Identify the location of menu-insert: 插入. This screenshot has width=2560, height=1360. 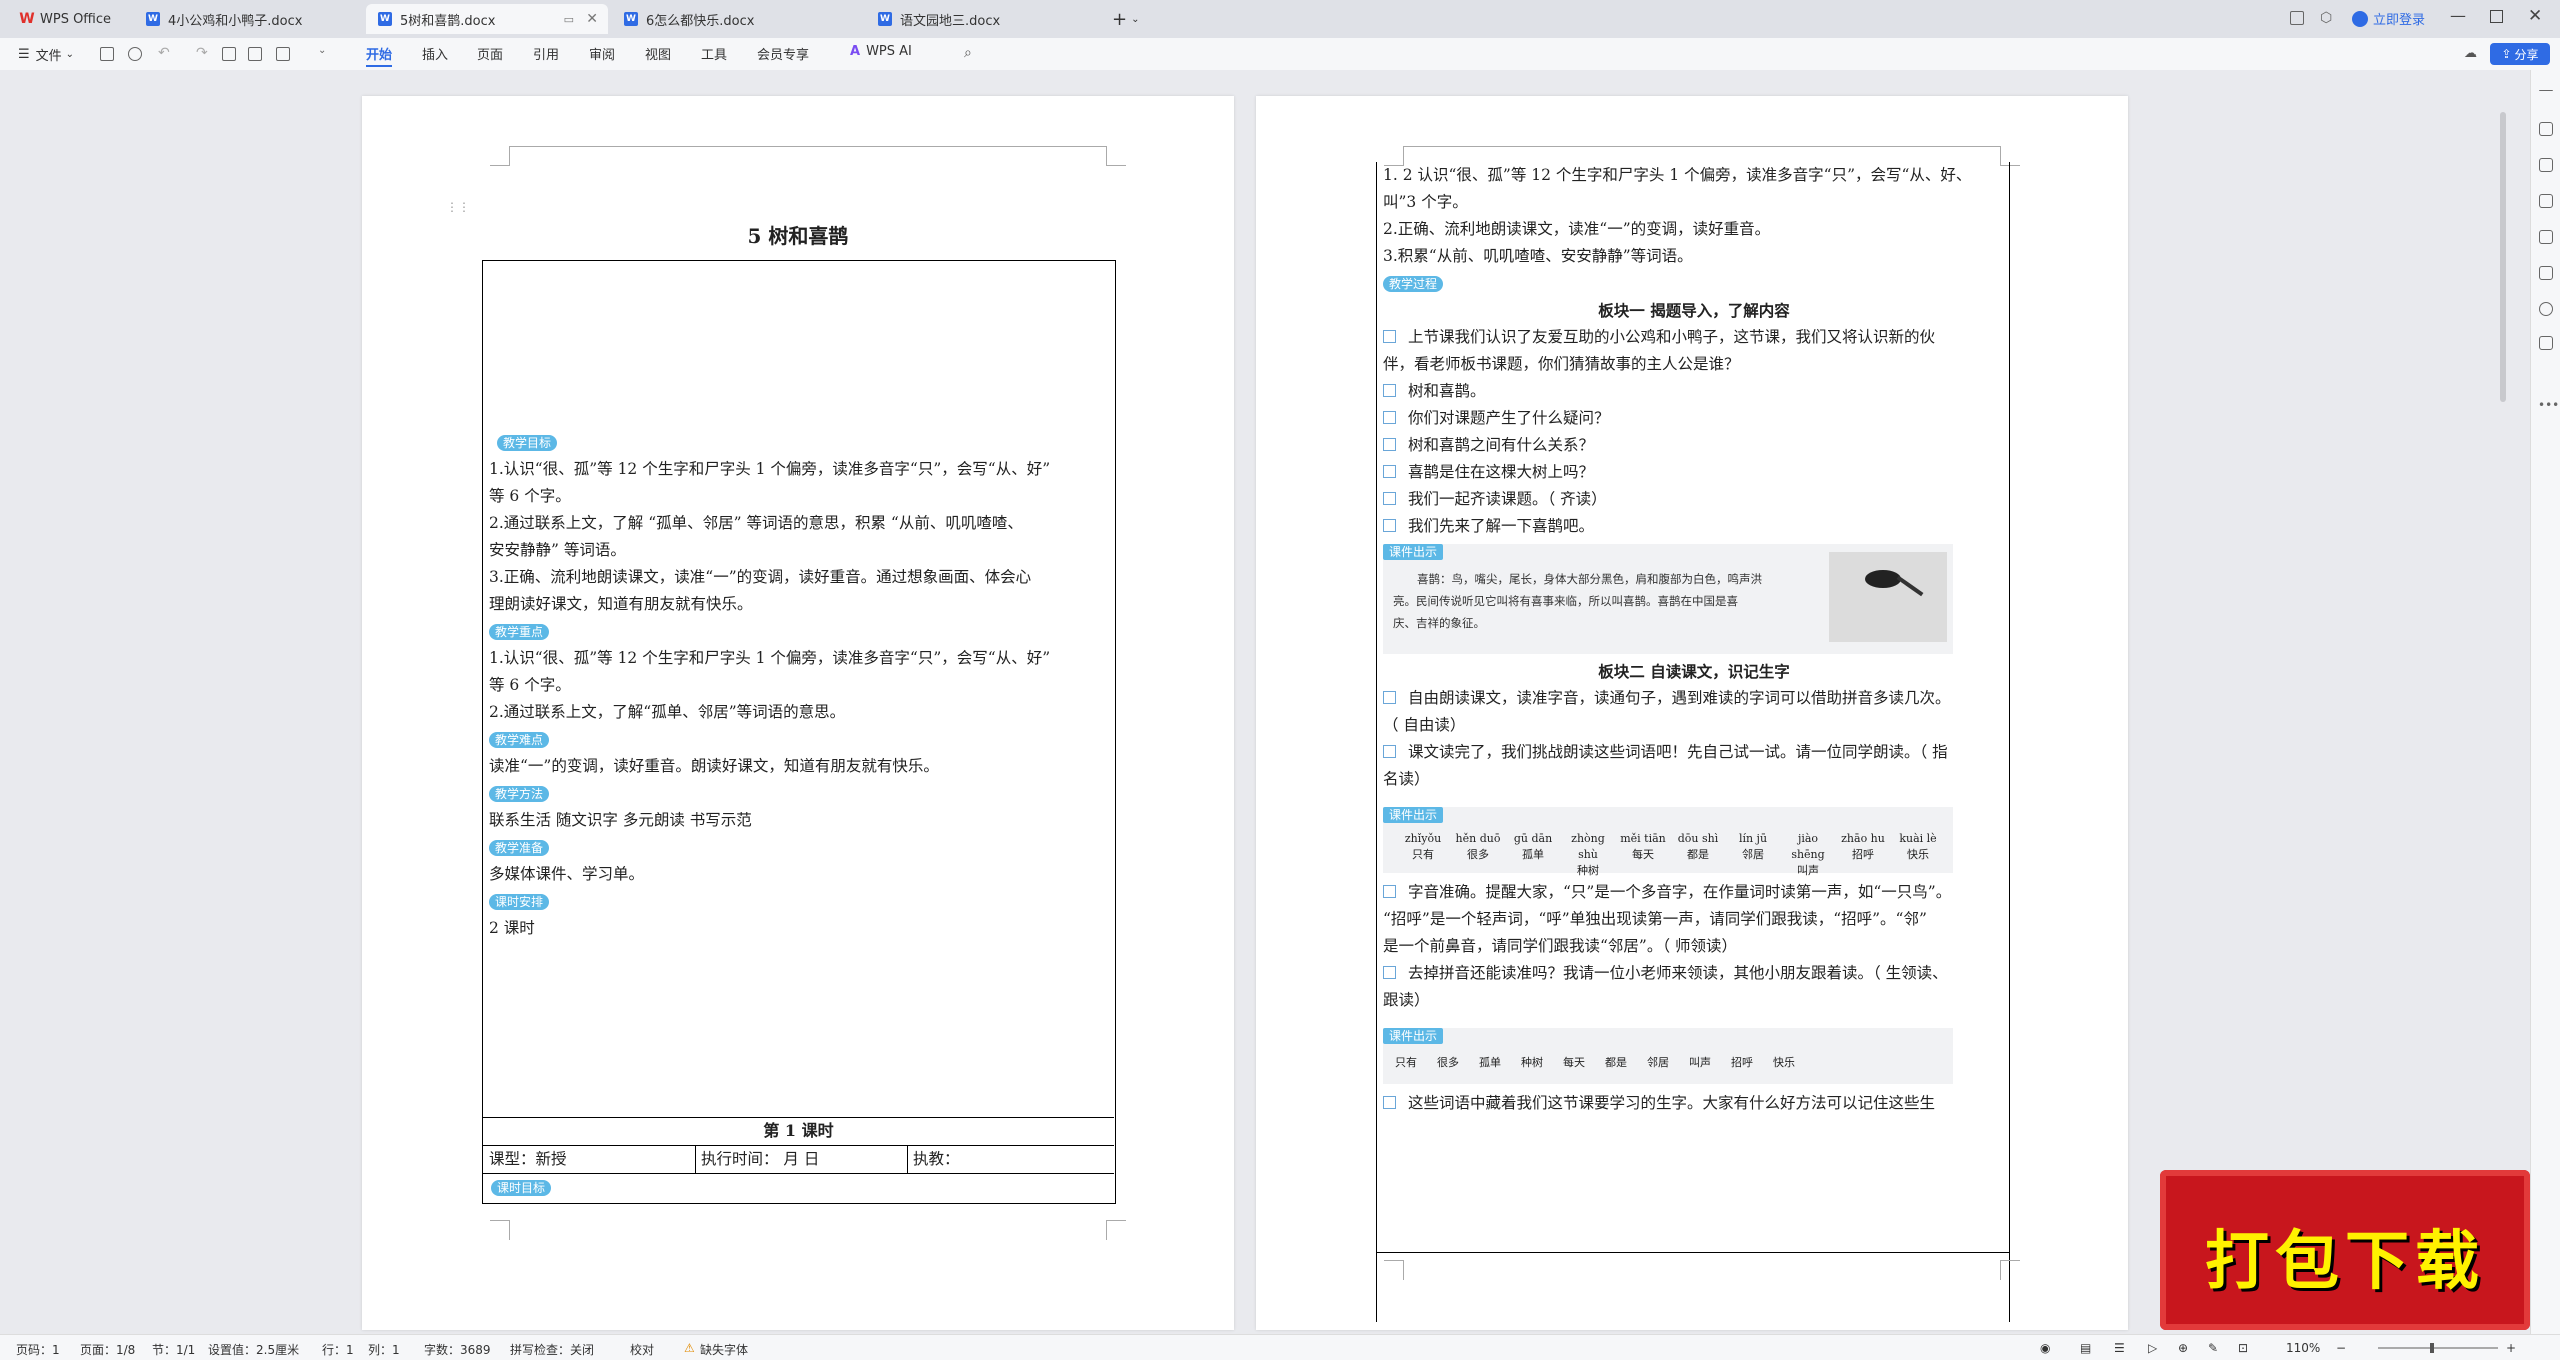
(435, 53).